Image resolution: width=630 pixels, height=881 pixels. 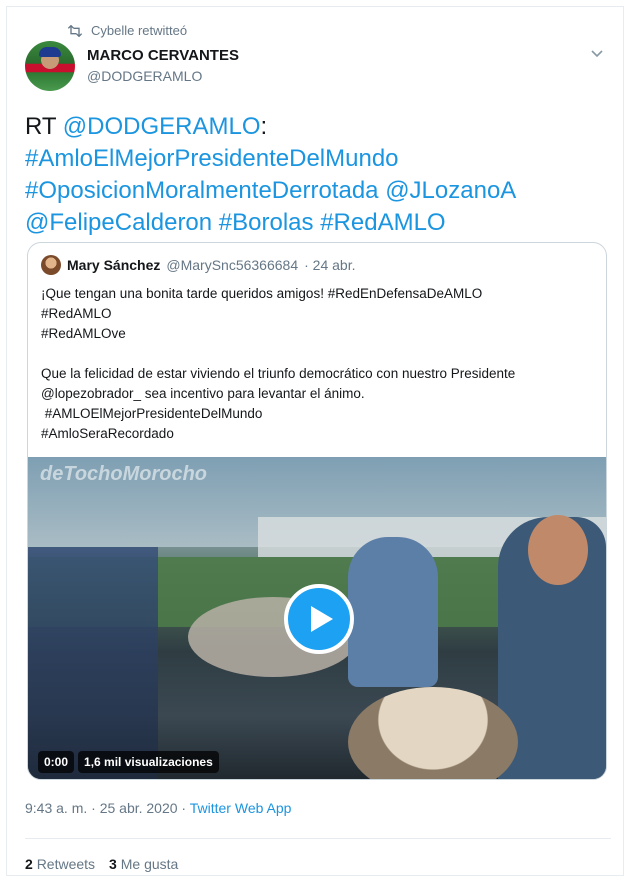 What do you see at coordinates (597, 53) in the screenshot?
I see `chevron-down-icon` at bounding box center [597, 53].